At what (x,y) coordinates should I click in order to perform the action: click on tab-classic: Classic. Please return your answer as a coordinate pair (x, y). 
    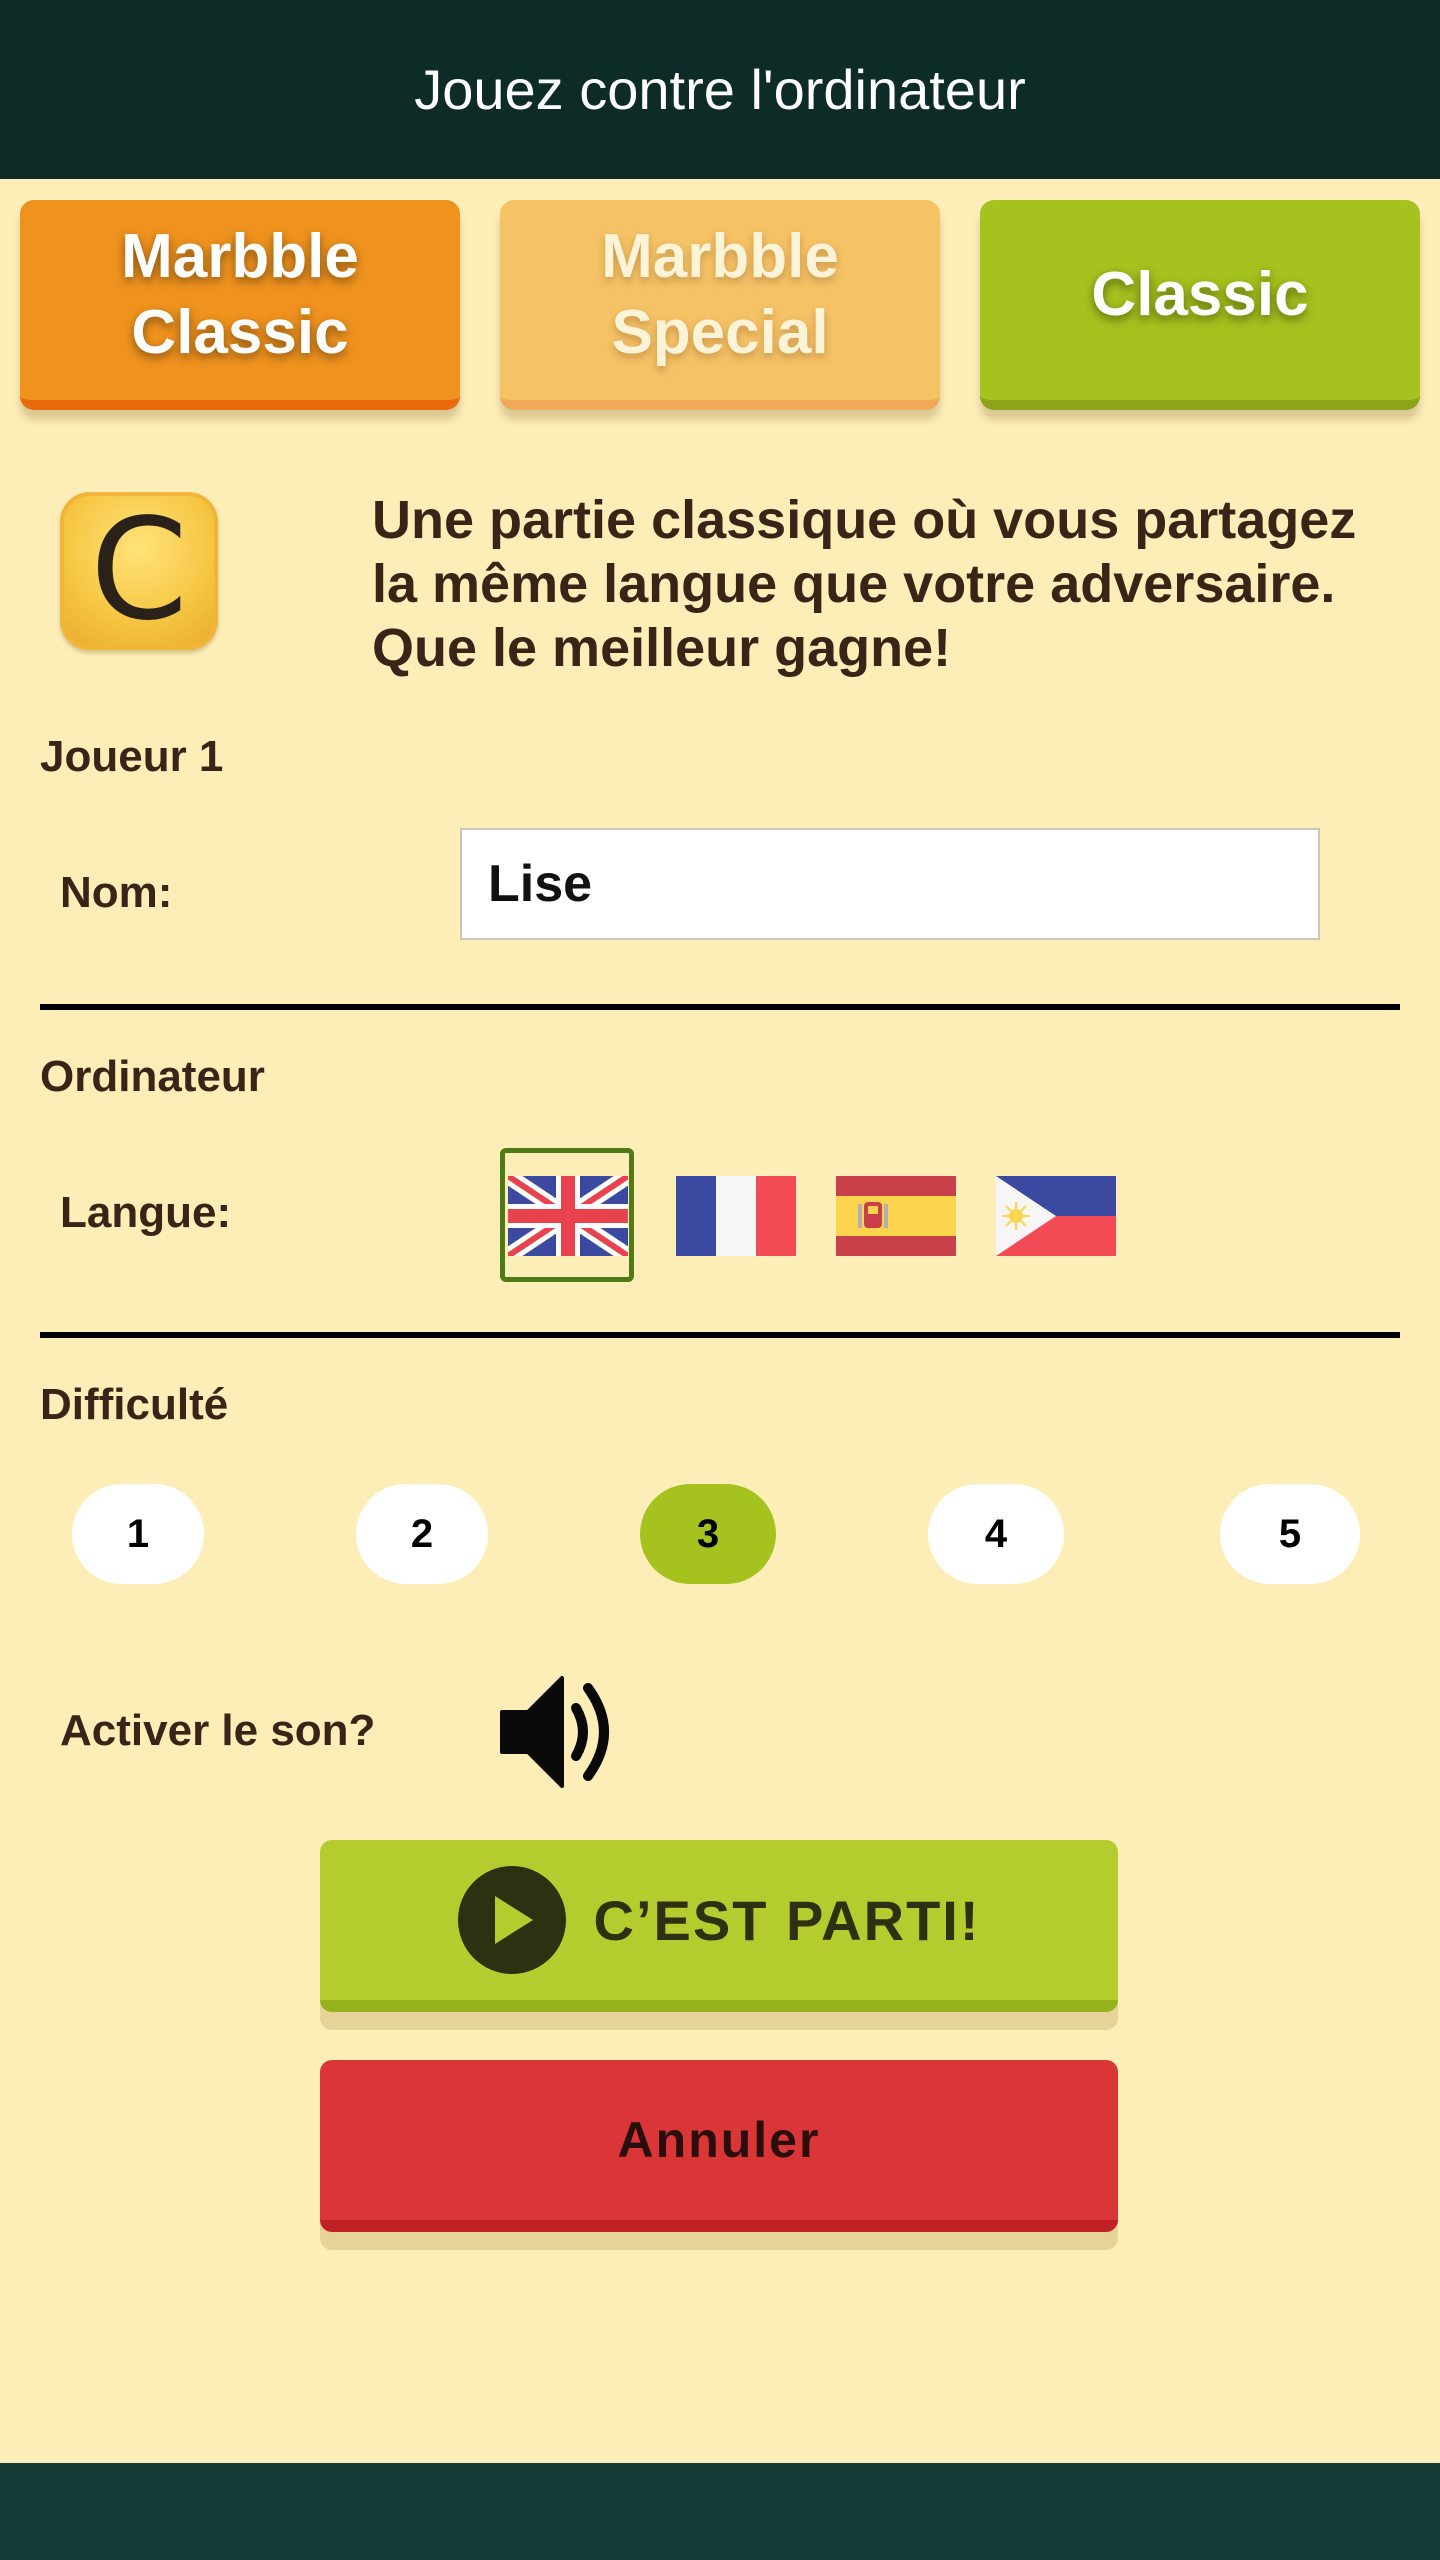
    Looking at the image, I should click on (1200, 305).